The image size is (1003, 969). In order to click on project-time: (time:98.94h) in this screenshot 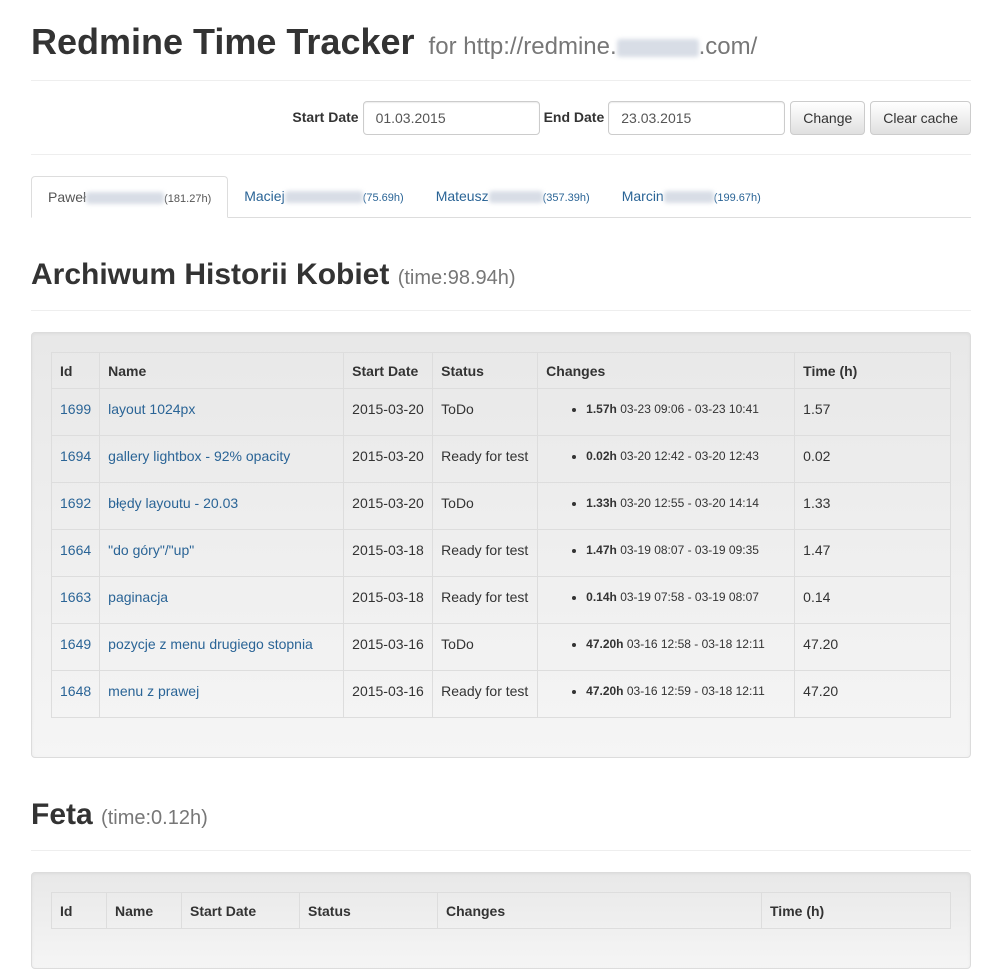, I will do `click(456, 278)`.